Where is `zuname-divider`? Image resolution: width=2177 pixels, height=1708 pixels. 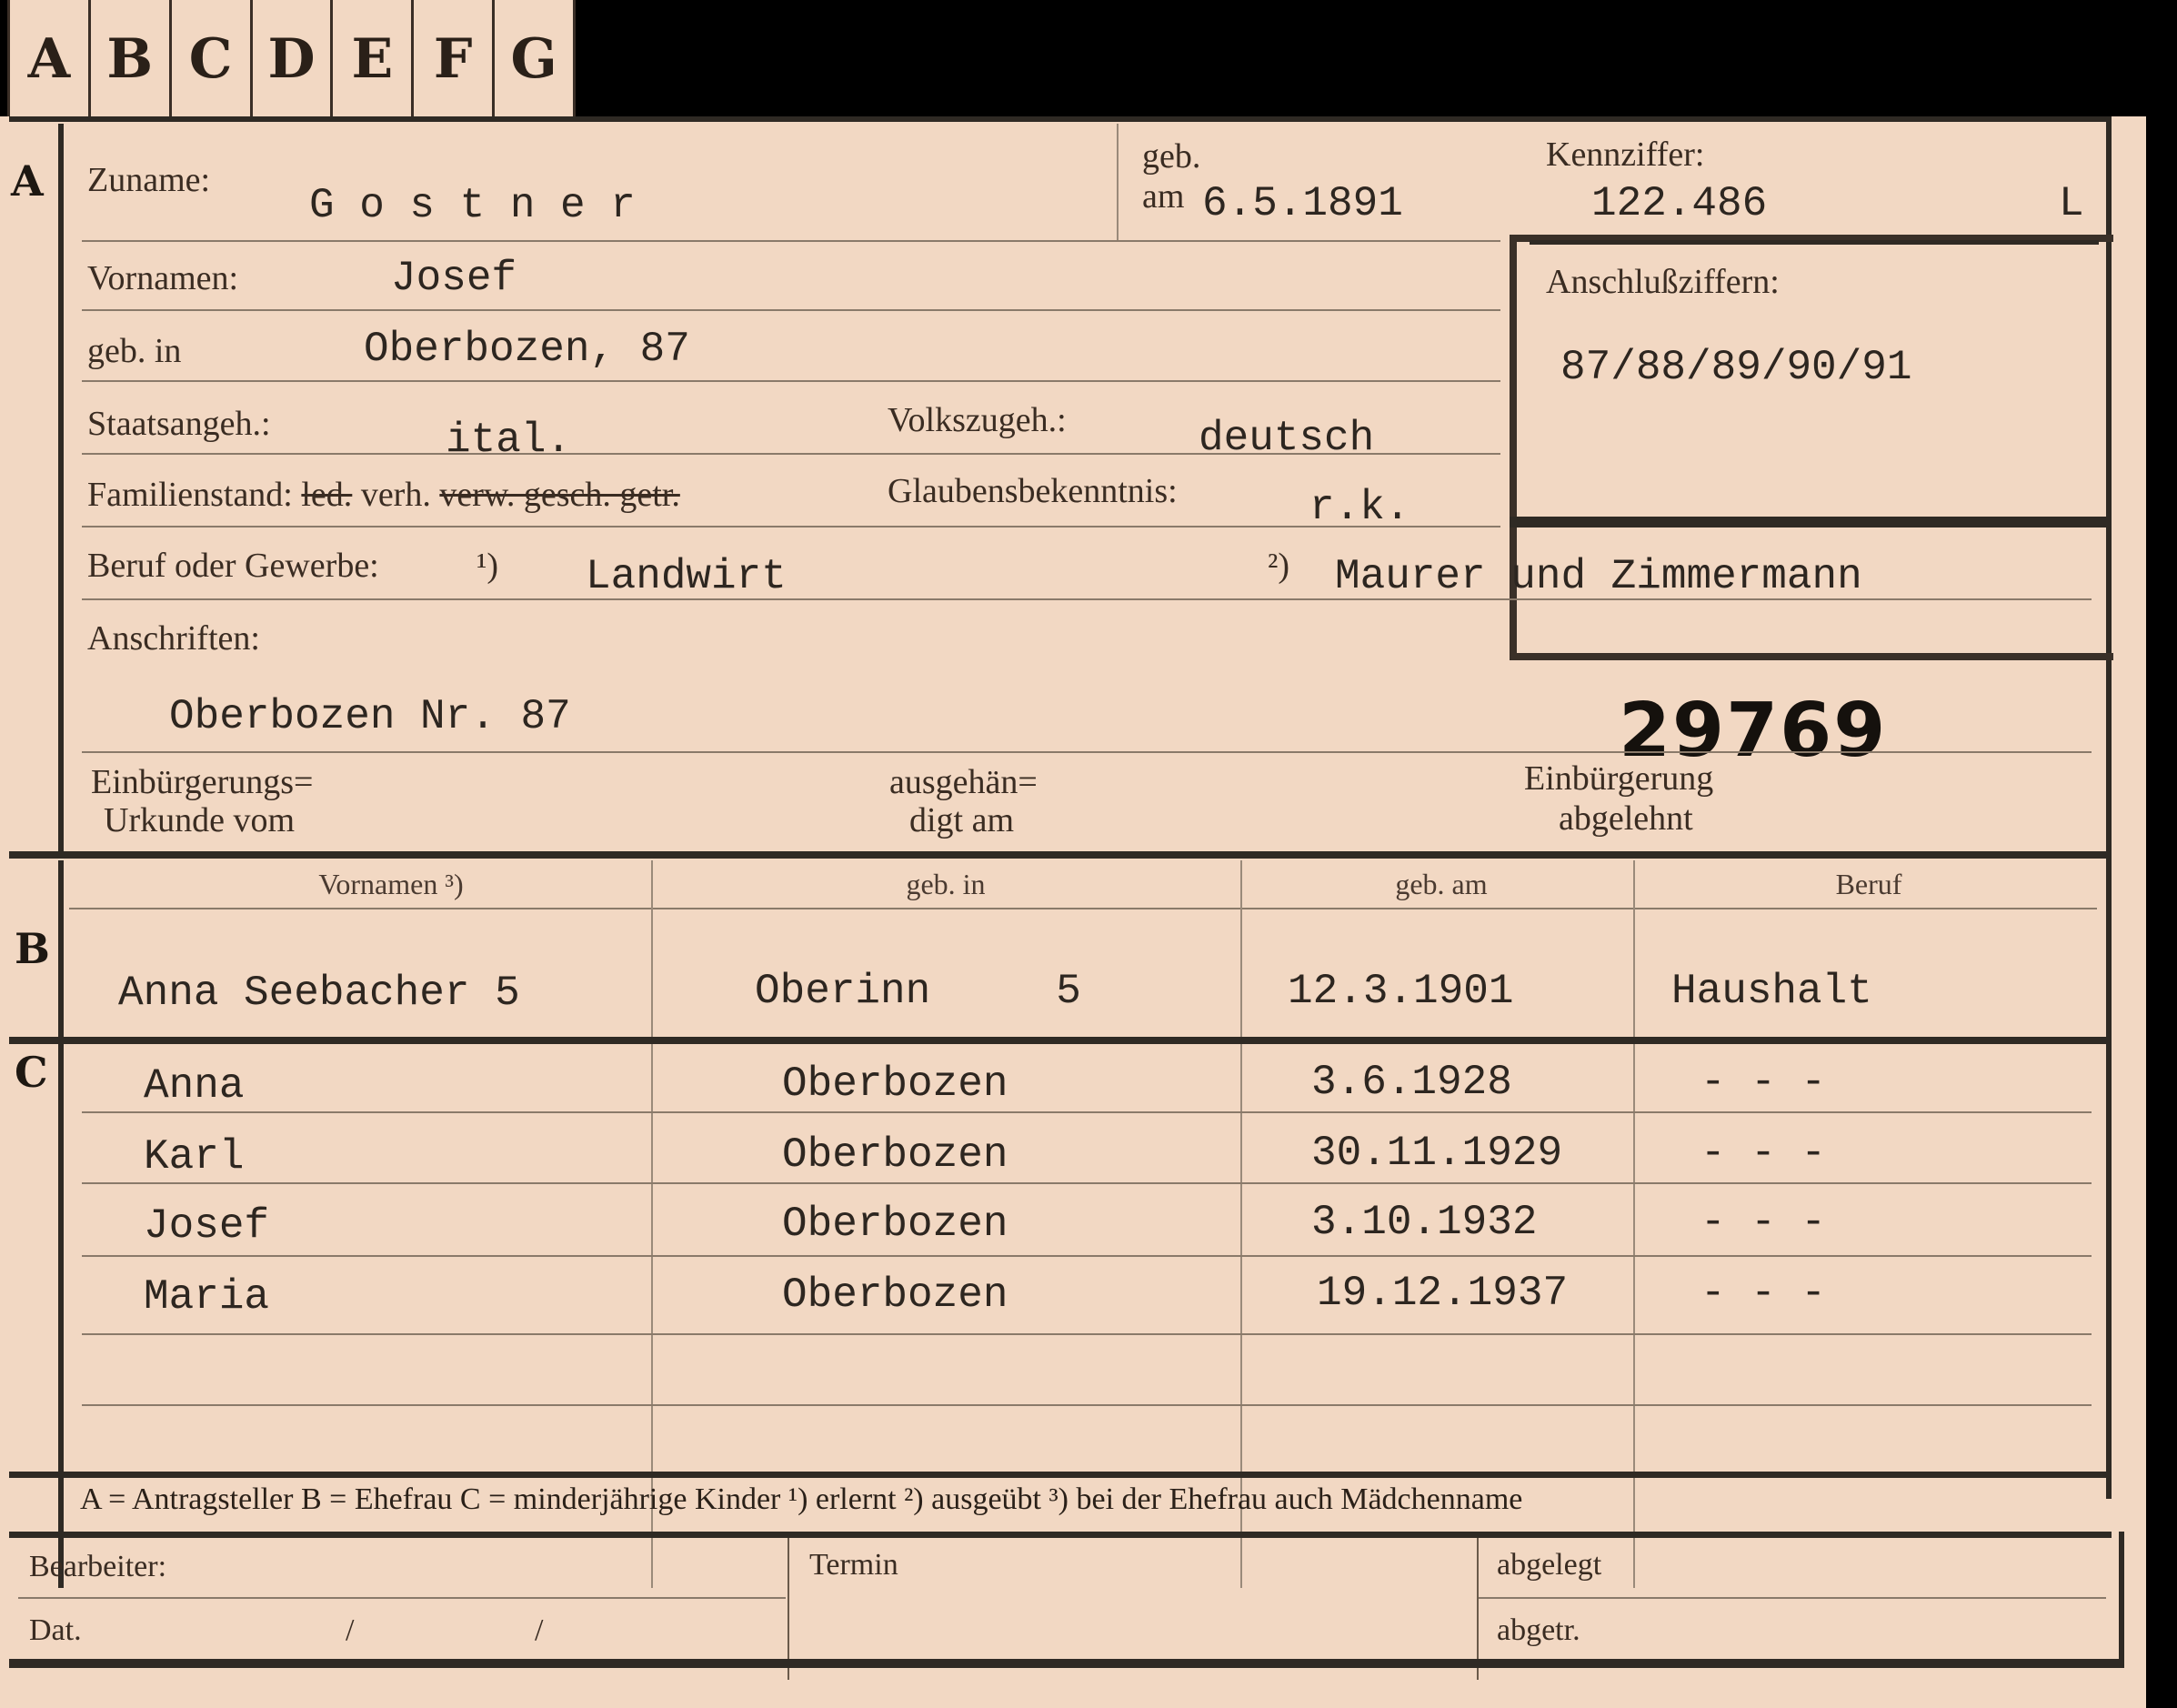
zuname-divider is located at coordinates (1118, 182).